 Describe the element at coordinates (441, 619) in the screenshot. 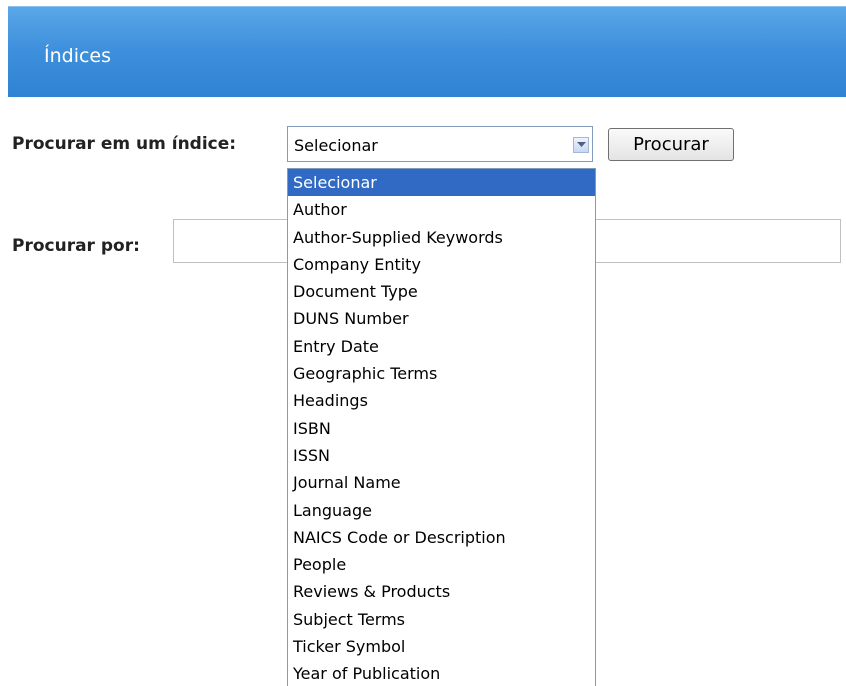

I see `dropdown-option-subject-terms: Subject Terms` at that location.